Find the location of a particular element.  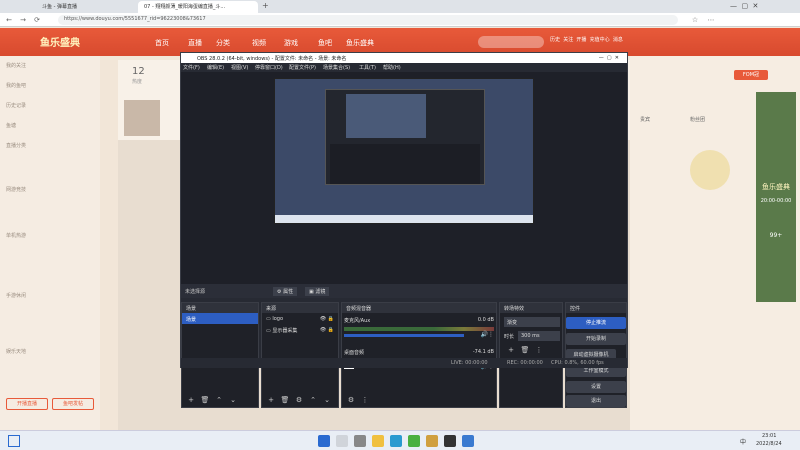

start-live-button: 开播直播 is located at coordinates (27, 404).